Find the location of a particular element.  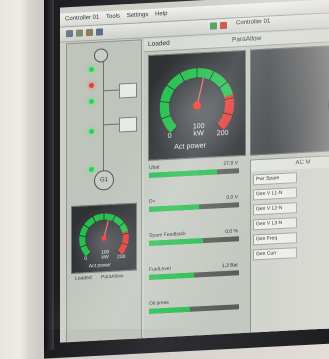

breaker-label: Loaded is located at coordinates (83, 278).